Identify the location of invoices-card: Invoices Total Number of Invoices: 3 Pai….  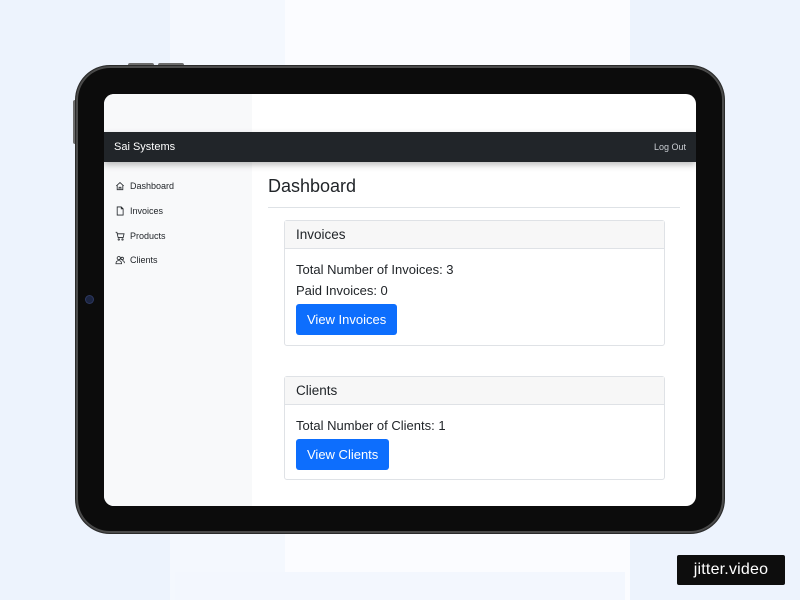
(474, 283).